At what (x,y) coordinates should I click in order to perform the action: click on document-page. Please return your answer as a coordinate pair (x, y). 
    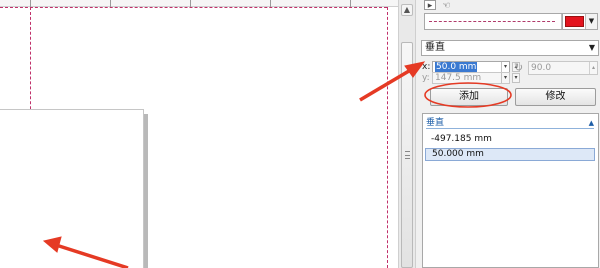
    Looking at the image, I should click on (72, 188).